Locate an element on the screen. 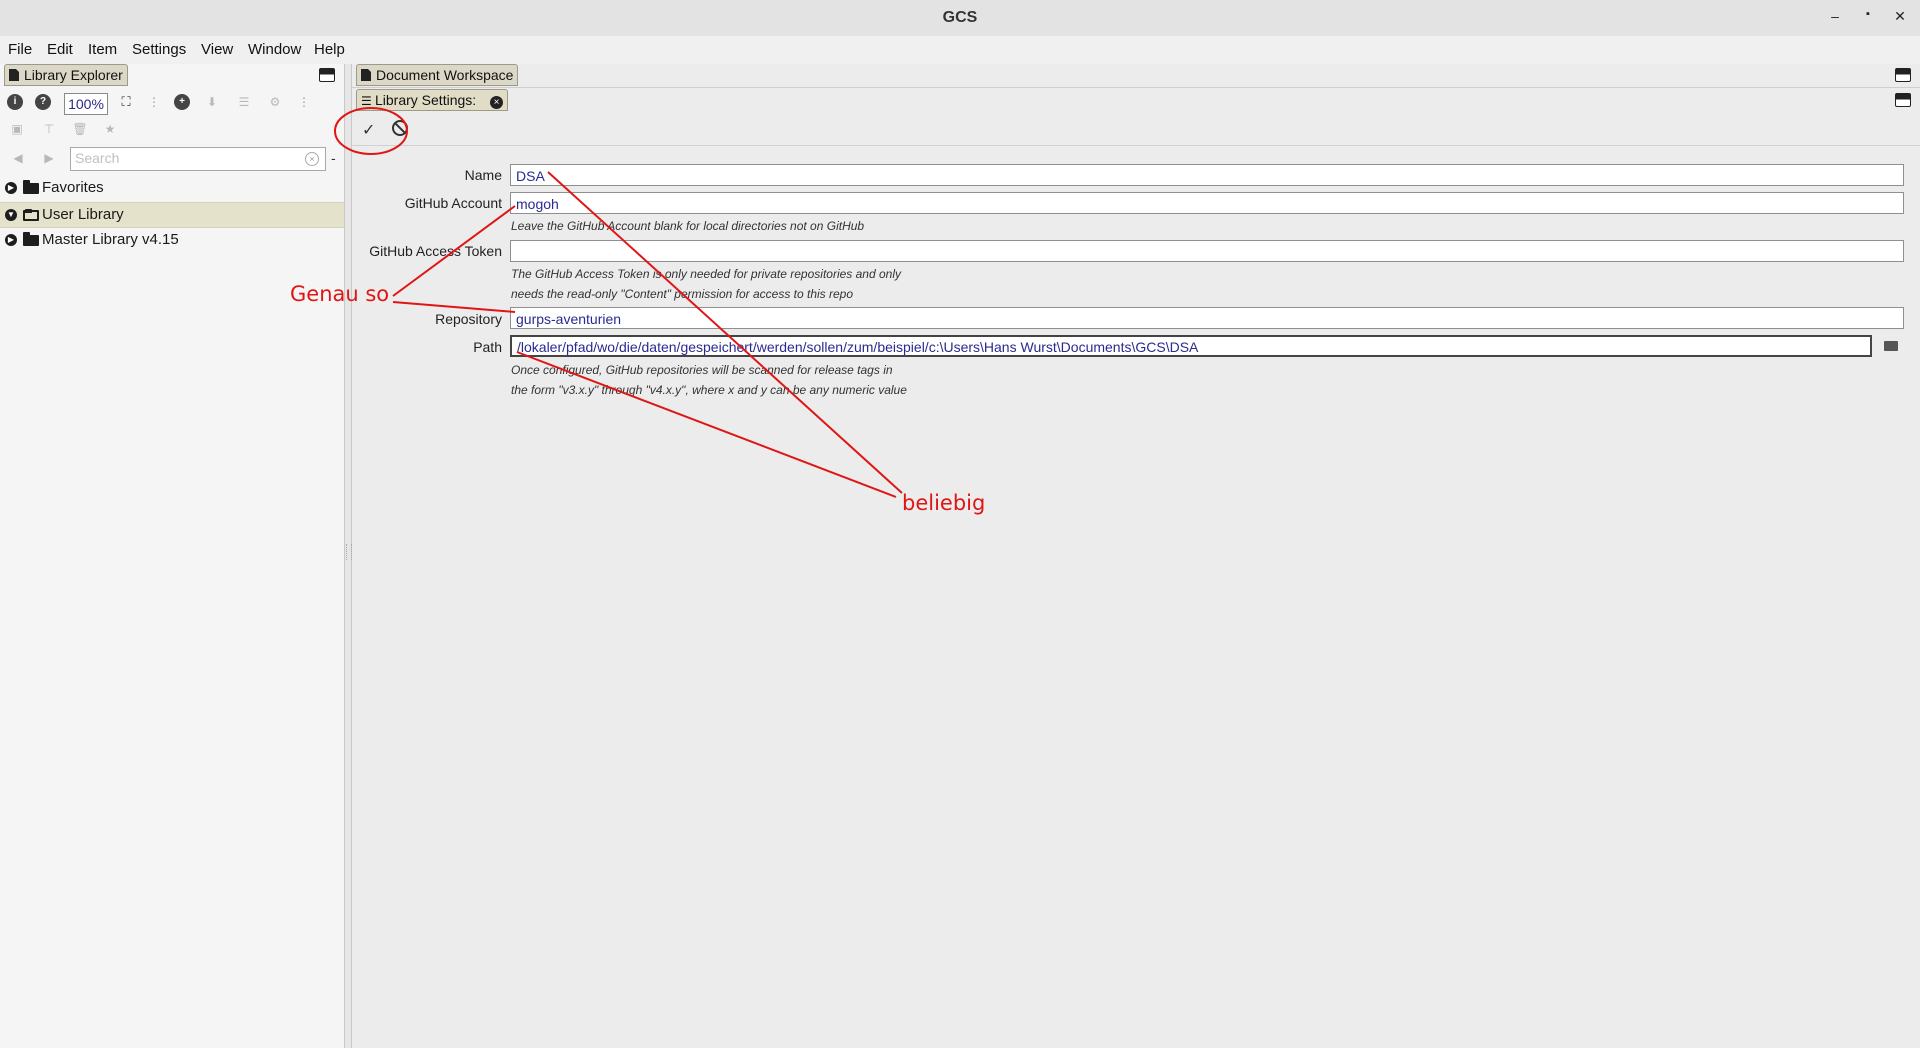 The width and height of the screenshot is (1920, 1048). annotation-overlay is located at coordinates (618, 302).